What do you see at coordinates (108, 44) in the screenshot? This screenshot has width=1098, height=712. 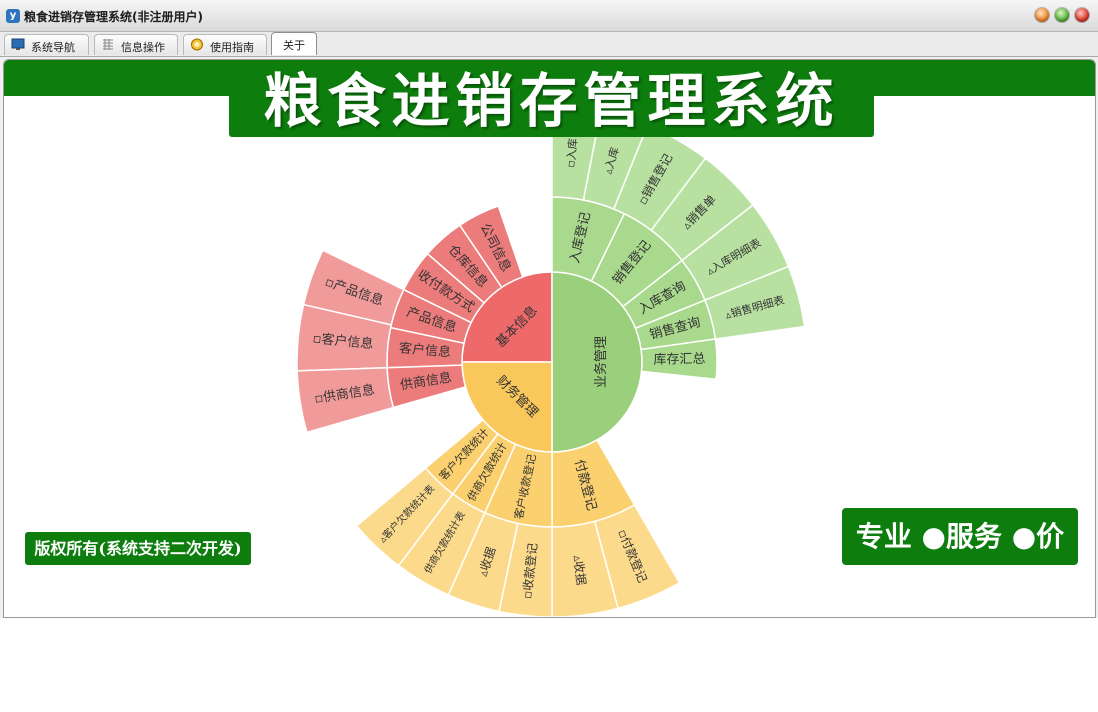 I see `grid-icon` at bounding box center [108, 44].